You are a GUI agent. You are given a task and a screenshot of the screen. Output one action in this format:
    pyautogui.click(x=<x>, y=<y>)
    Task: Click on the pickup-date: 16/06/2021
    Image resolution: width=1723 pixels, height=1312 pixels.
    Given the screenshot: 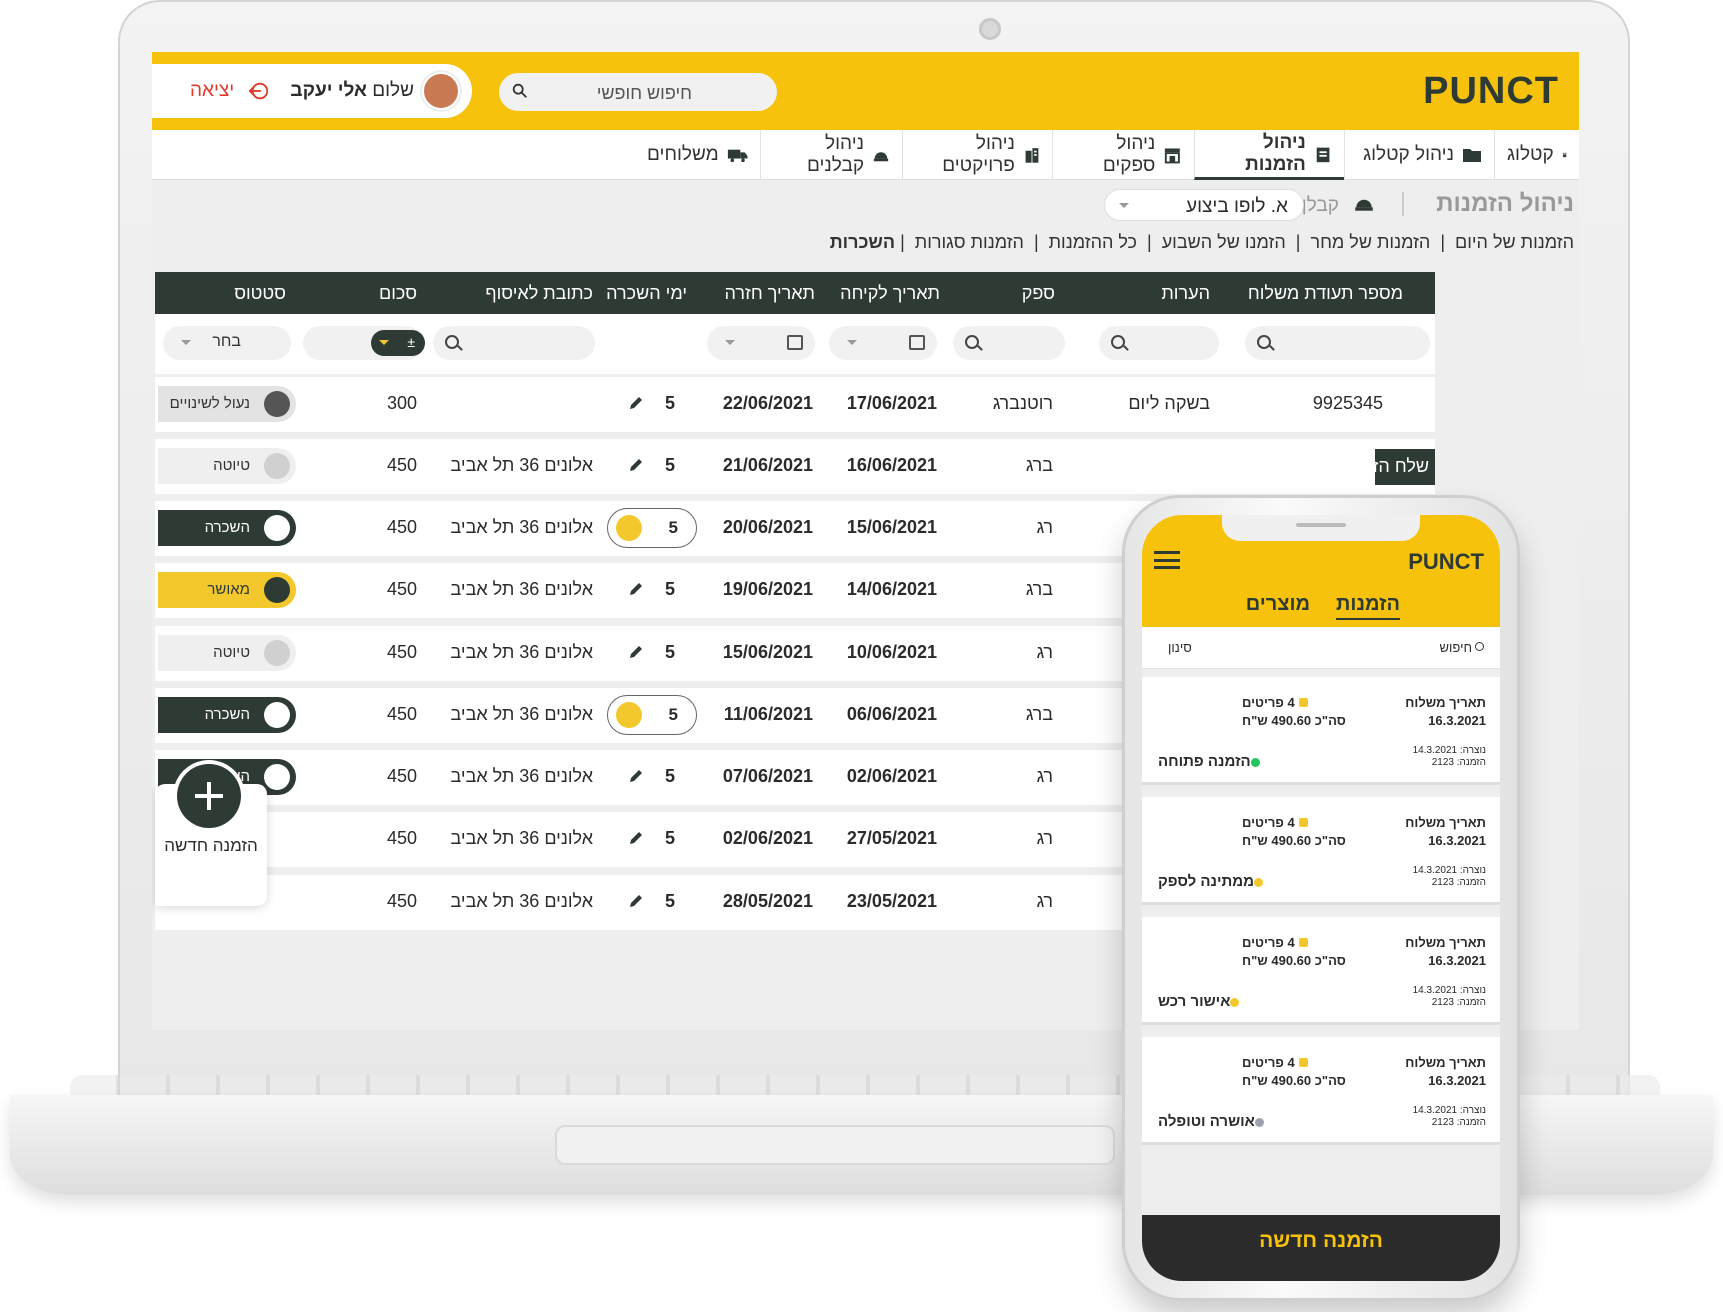 What is the action you would take?
    pyautogui.click(x=891, y=465)
    